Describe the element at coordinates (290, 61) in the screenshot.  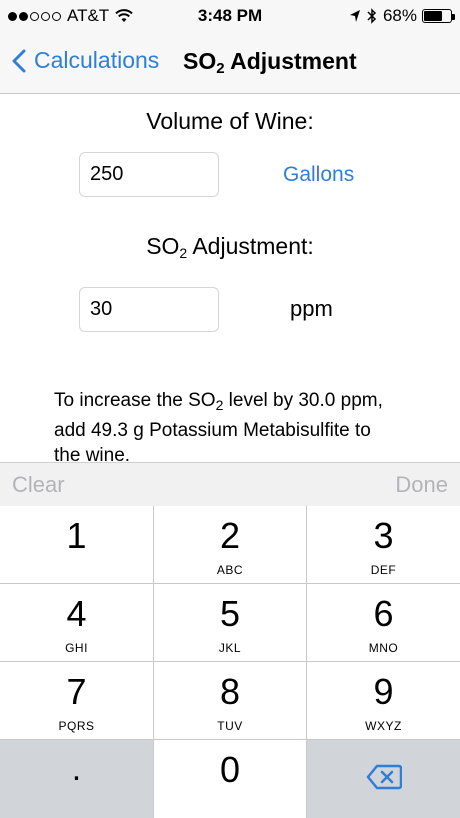
I see `title-suffix: Adjustment` at that location.